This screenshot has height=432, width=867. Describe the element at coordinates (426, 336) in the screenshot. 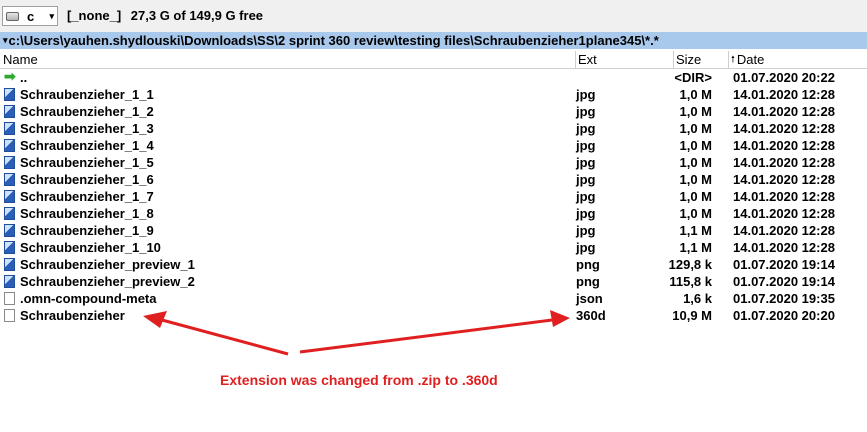

I see `annotation-arrow-to-ext` at that location.